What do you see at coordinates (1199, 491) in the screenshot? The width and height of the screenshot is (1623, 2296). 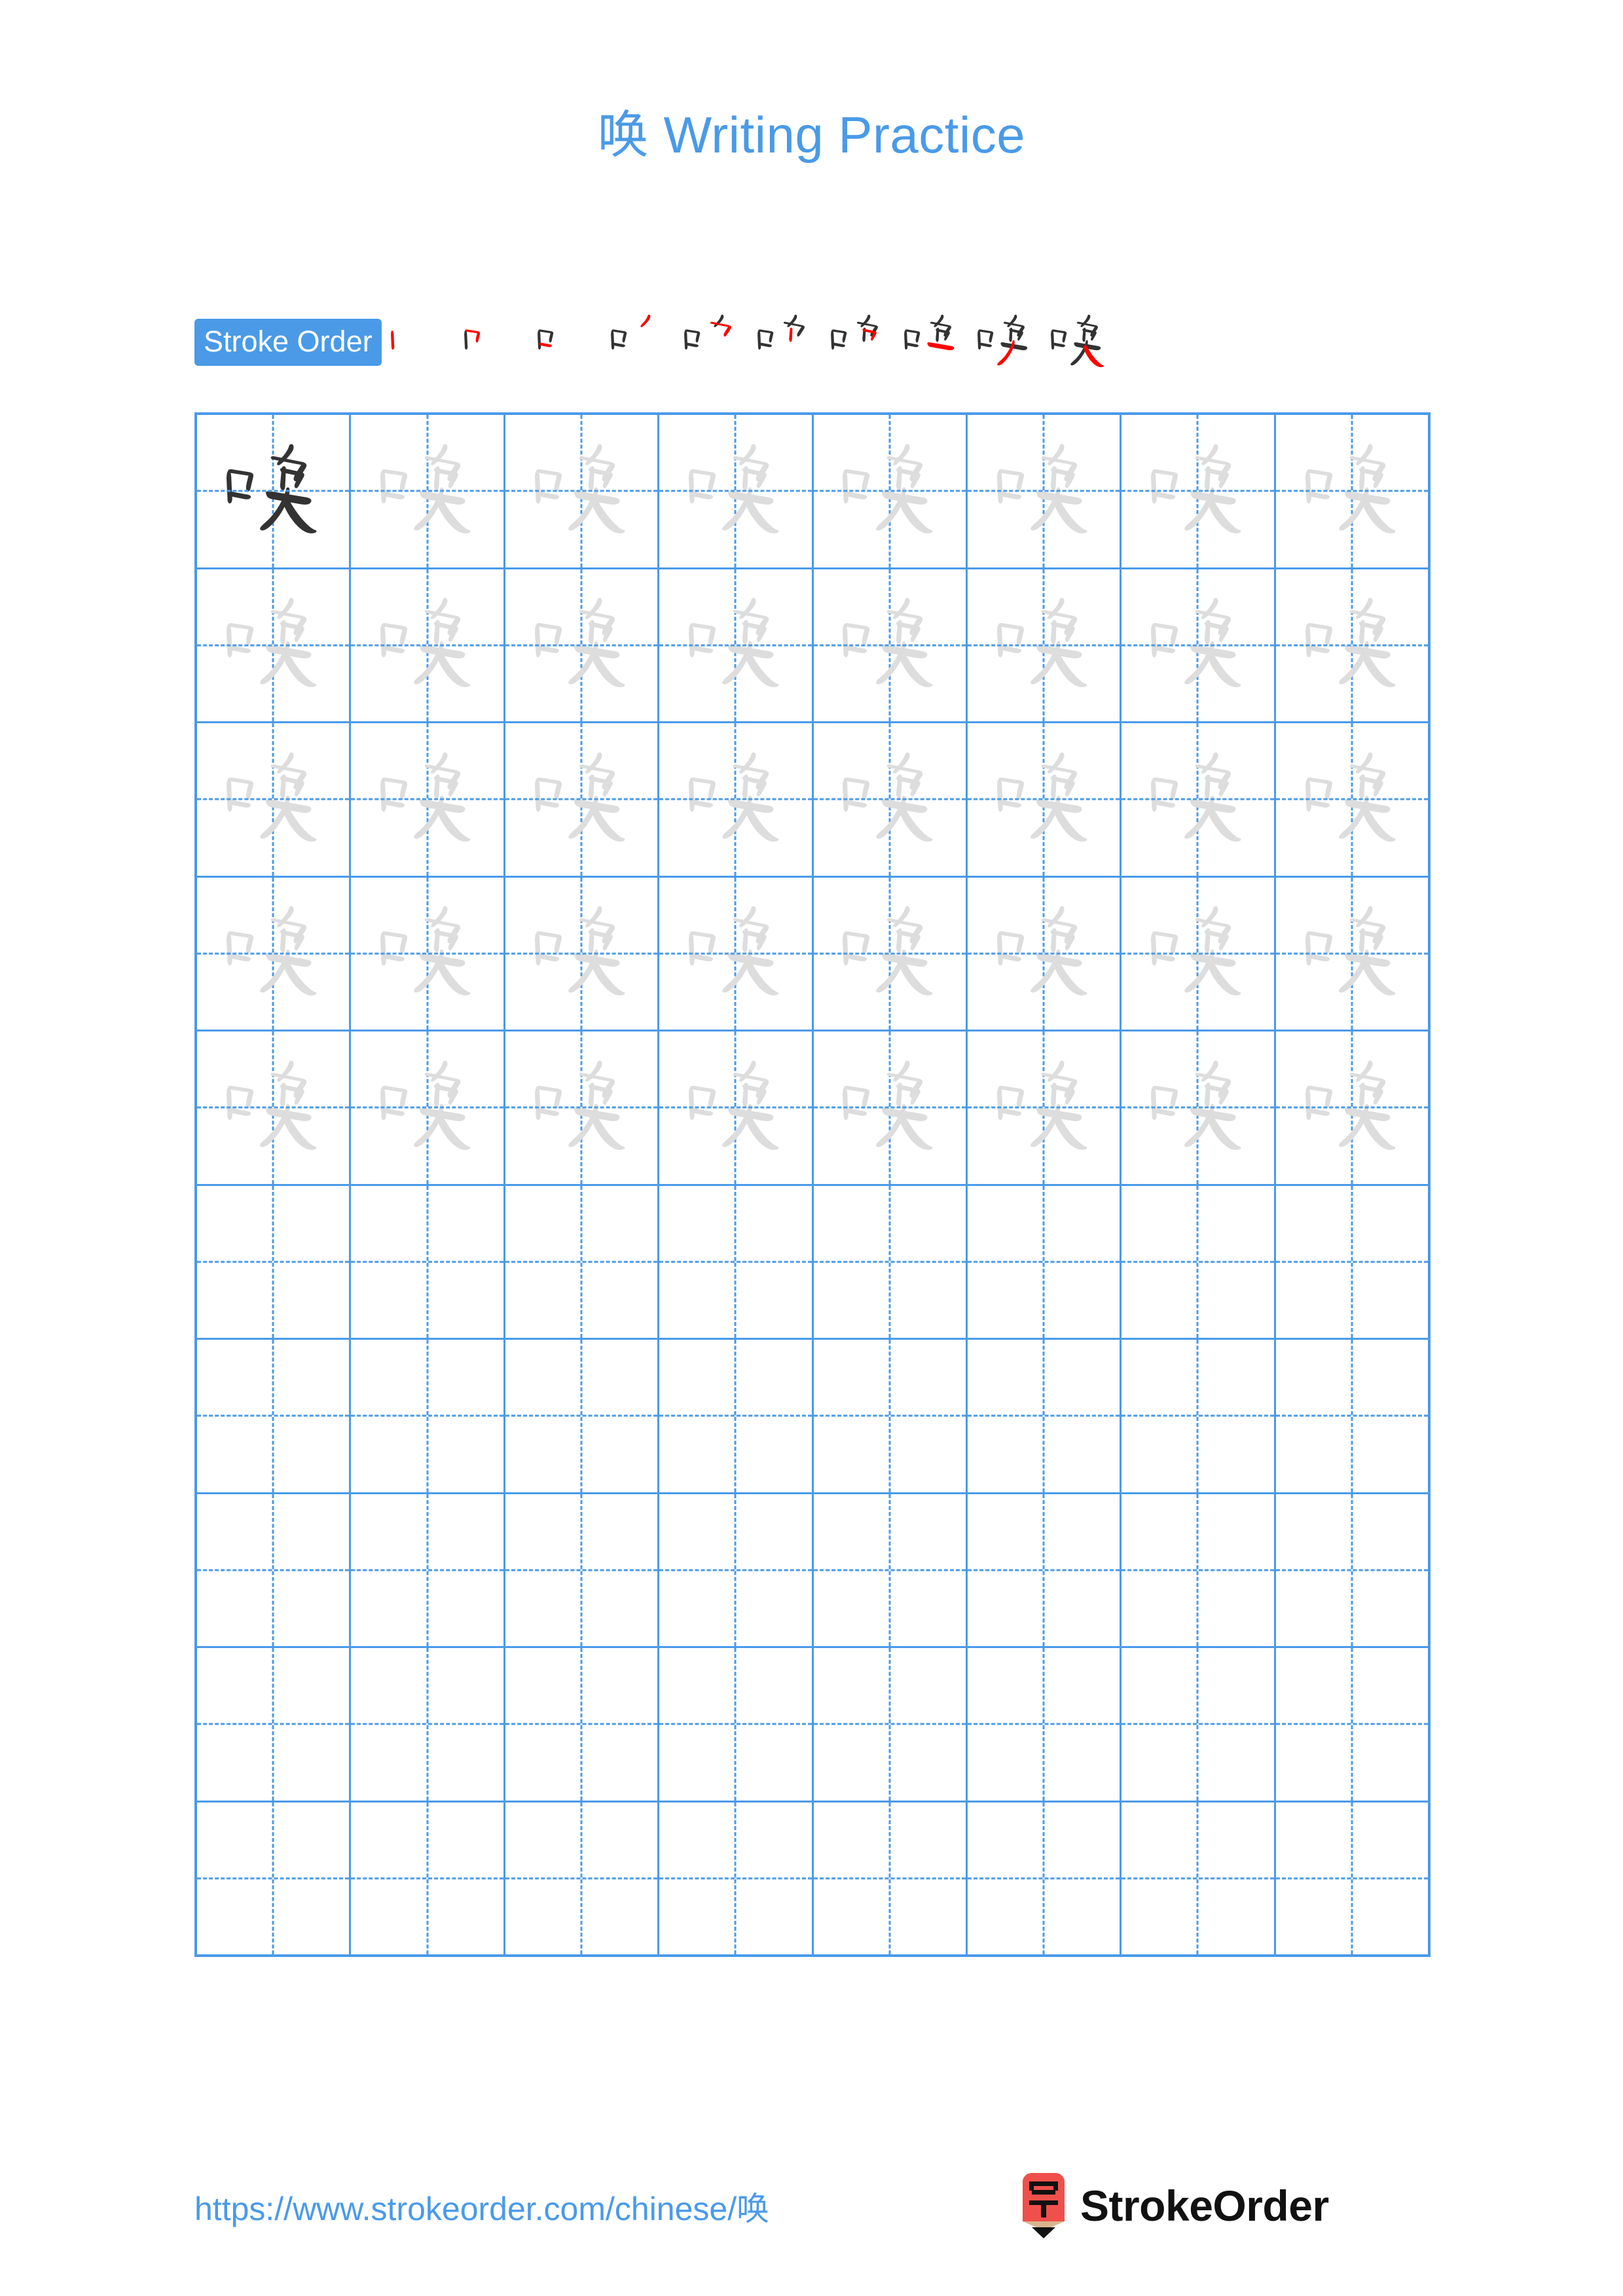 I see `practice-cell-r1-c7` at bounding box center [1199, 491].